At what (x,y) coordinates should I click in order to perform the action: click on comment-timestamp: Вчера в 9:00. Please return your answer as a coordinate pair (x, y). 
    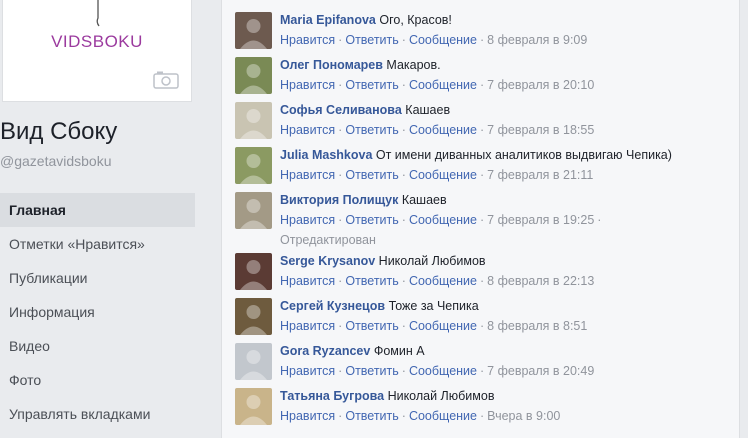
    Looking at the image, I should click on (523, 416).